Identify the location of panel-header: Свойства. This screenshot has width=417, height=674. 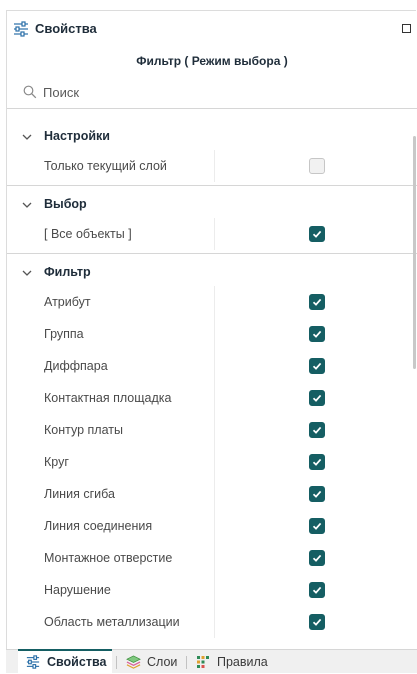
(212, 29).